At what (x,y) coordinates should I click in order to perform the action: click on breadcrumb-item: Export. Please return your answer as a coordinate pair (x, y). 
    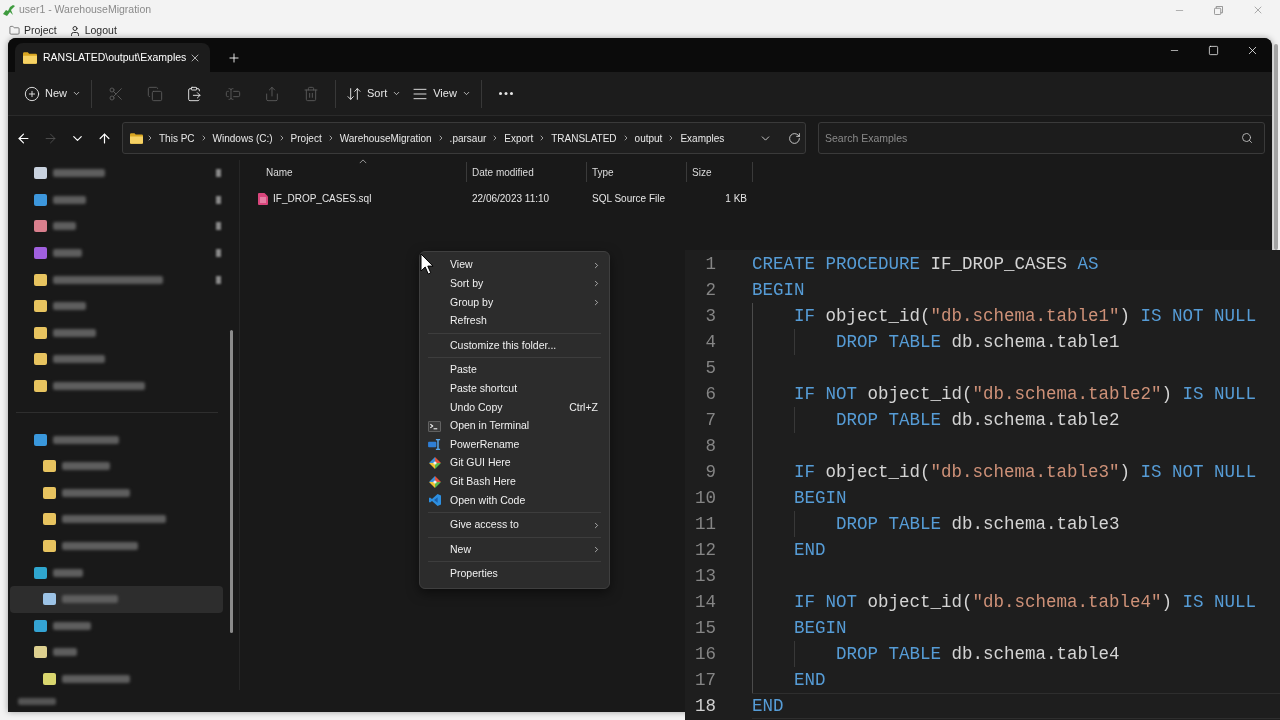
    Looking at the image, I should click on (519, 138).